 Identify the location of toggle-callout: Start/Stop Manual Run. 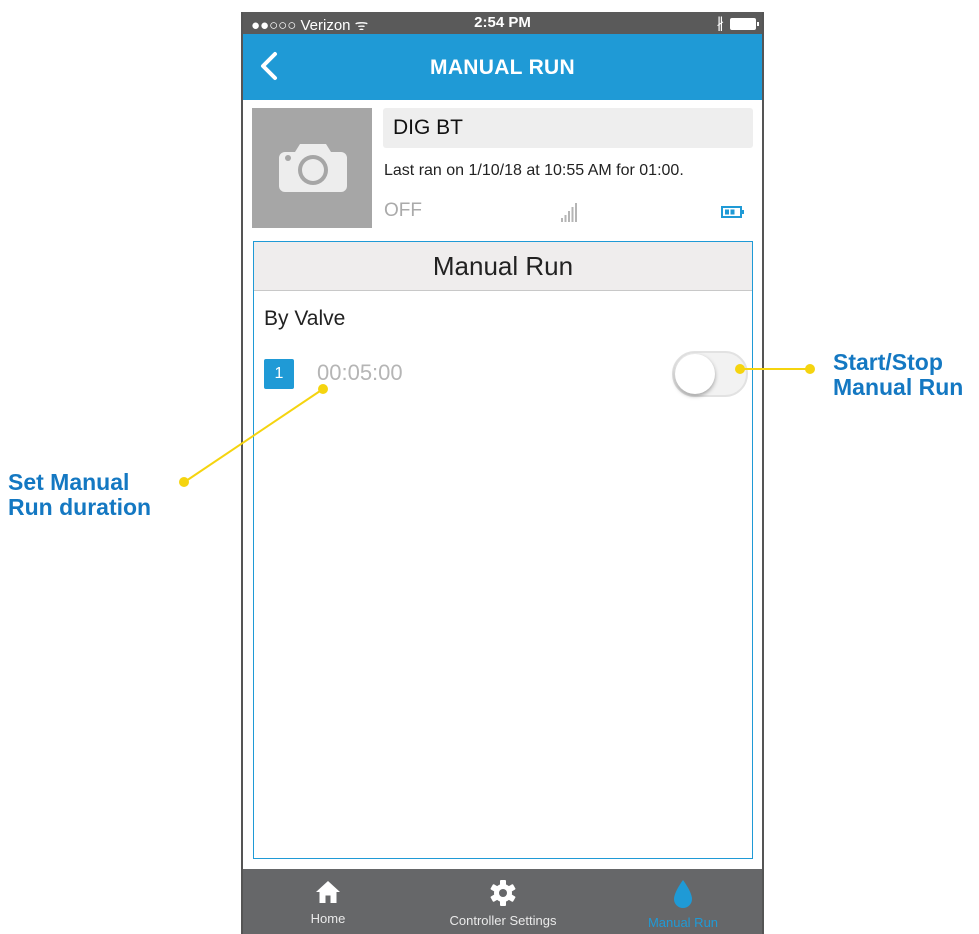
(898, 374).